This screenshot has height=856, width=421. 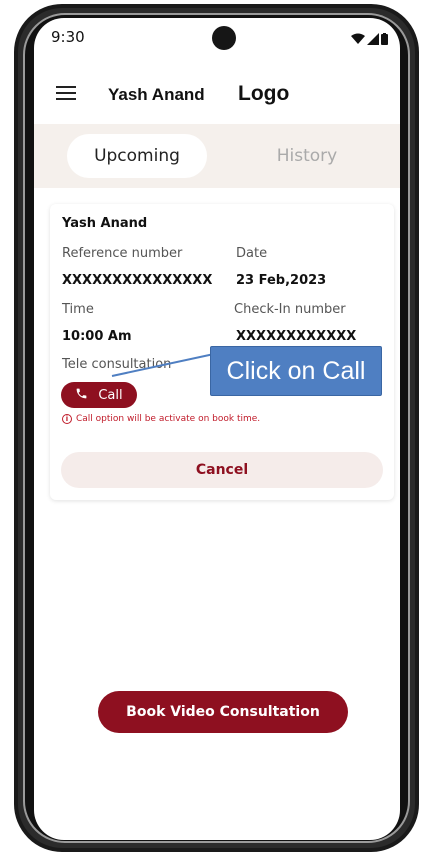 What do you see at coordinates (217, 93) in the screenshot?
I see `app-header: Yash Anand Logo` at bounding box center [217, 93].